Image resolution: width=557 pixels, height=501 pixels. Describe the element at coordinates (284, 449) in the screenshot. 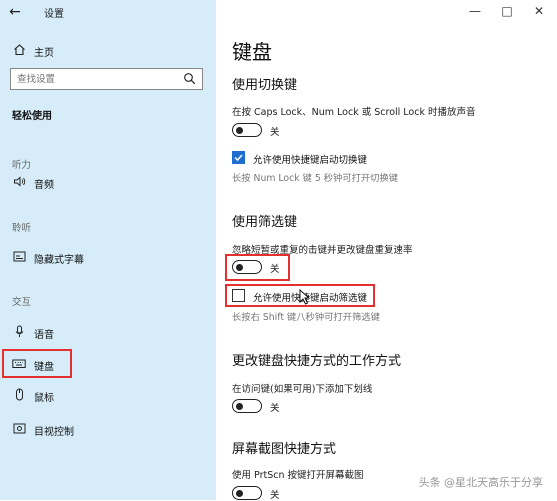

I see `print-screen-heading: 屏幕截图快捷方式` at that location.